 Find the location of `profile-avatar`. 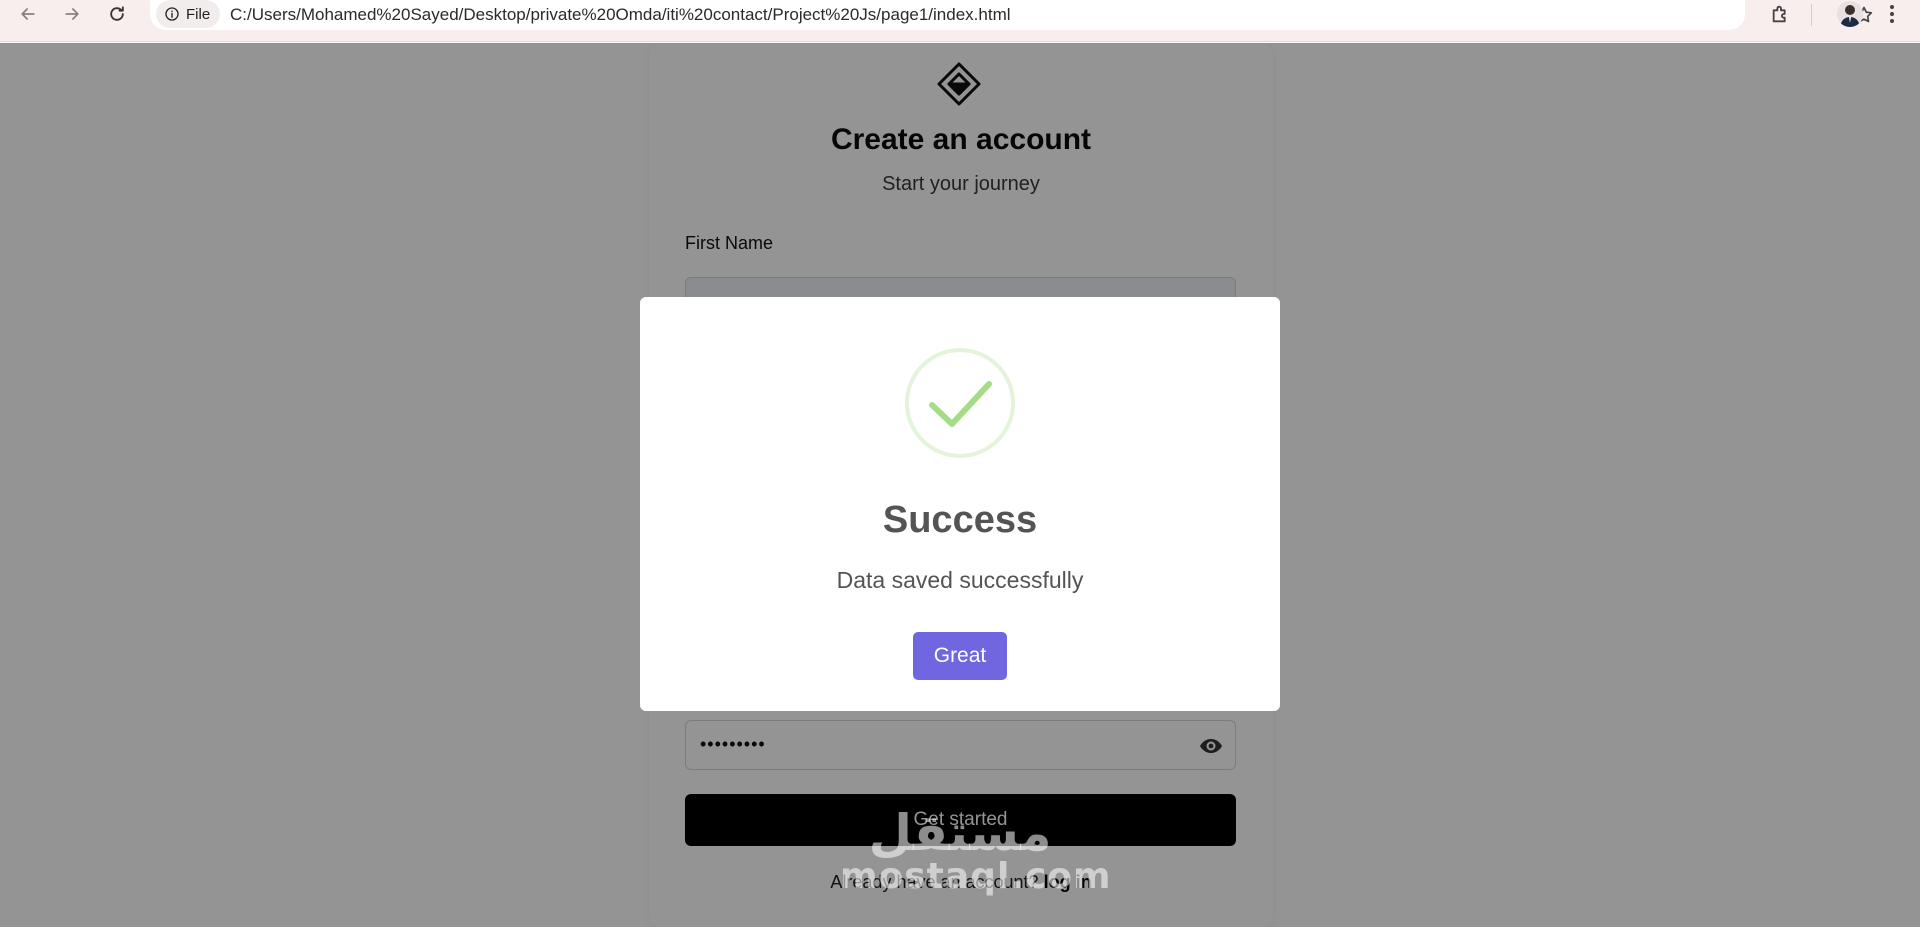

profile-avatar is located at coordinates (1850, 14).